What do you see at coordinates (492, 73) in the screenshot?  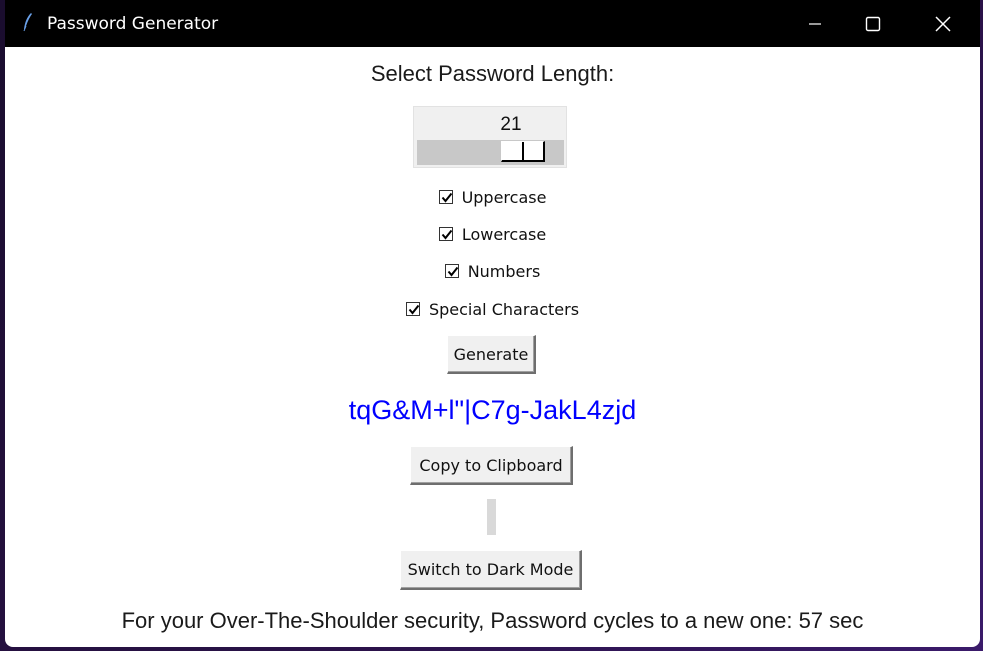 I see `length-label: Select Password Length:` at bounding box center [492, 73].